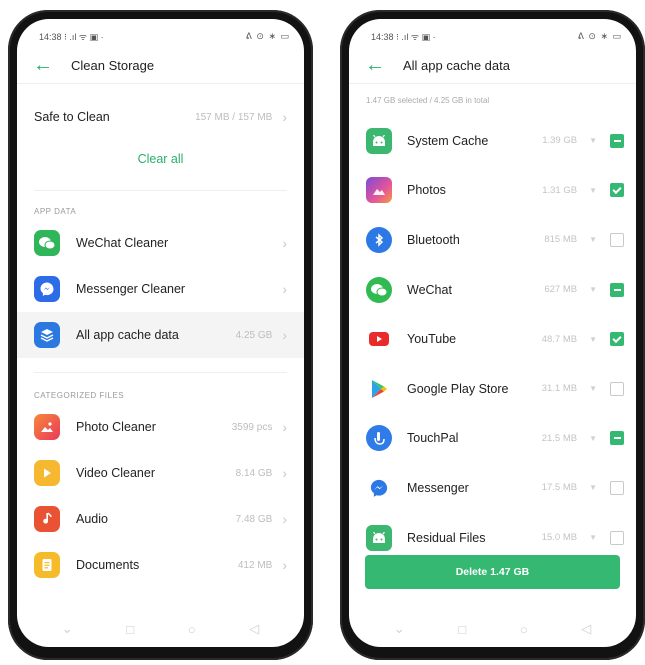  I want to click on app-row-touchpal: TouchPal 21.5 MB ▼, so click(492, 439).